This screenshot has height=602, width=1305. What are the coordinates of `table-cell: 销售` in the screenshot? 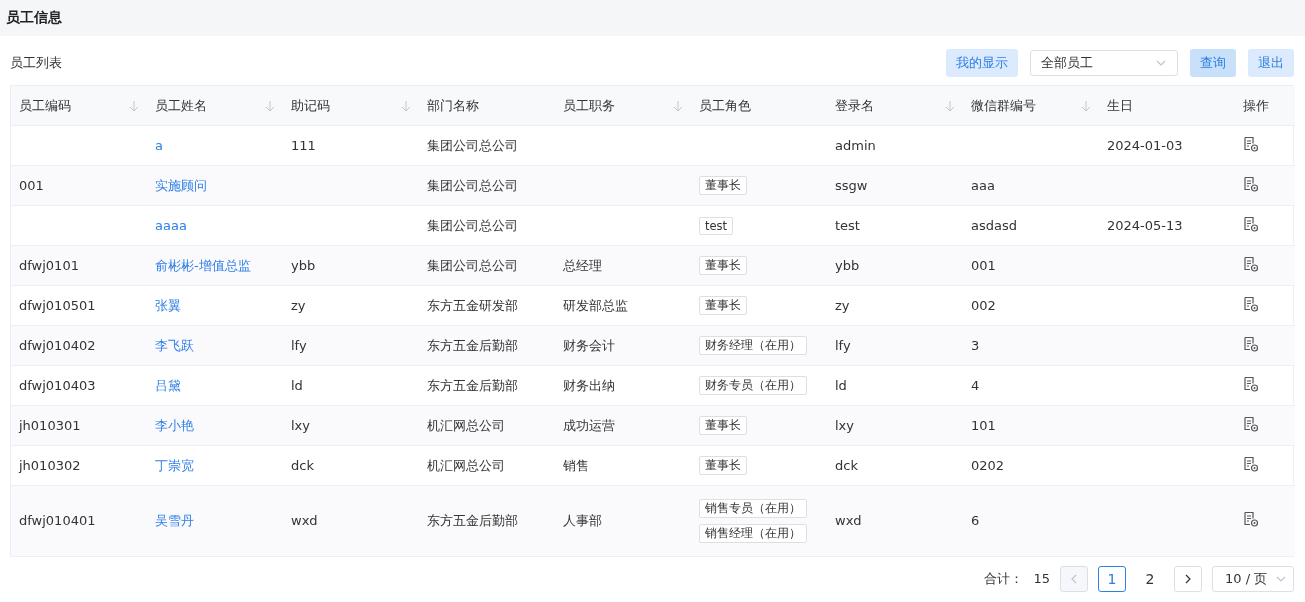 It's located at (576, 465).